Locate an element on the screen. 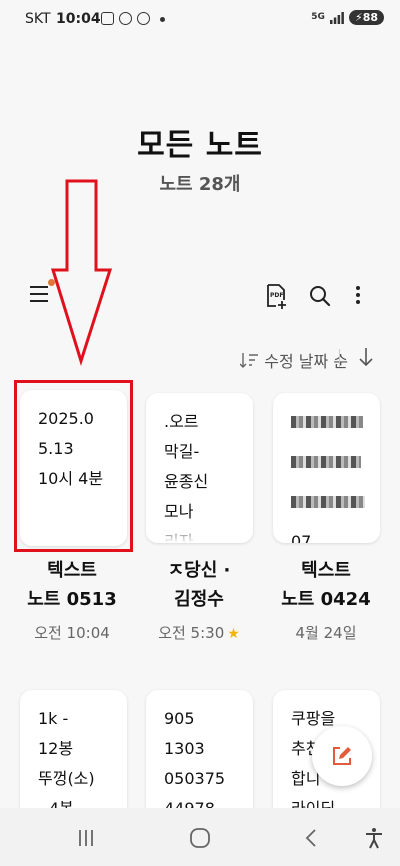 This screenshot has width=400, height=866. note-card-song: .오르 막길- 윤종신 모나 리자 is located at coordinates (199, 468).